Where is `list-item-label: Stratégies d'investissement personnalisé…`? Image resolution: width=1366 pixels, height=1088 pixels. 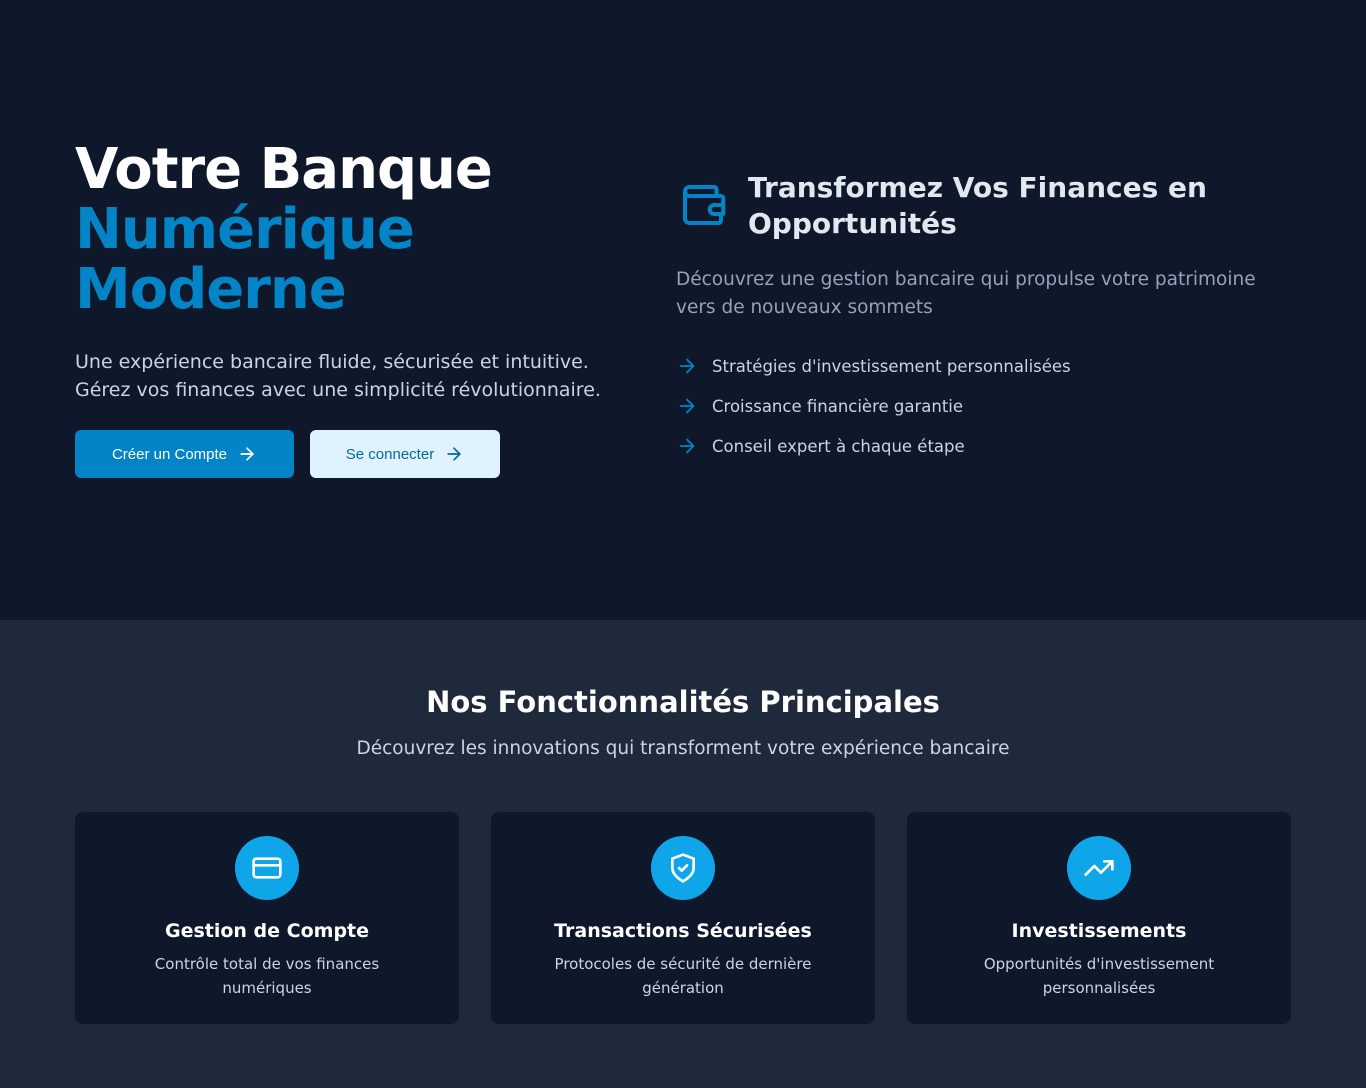
list-item-label: Stratégies d'investissement personnalisé… is located at coordinates (891, 366).